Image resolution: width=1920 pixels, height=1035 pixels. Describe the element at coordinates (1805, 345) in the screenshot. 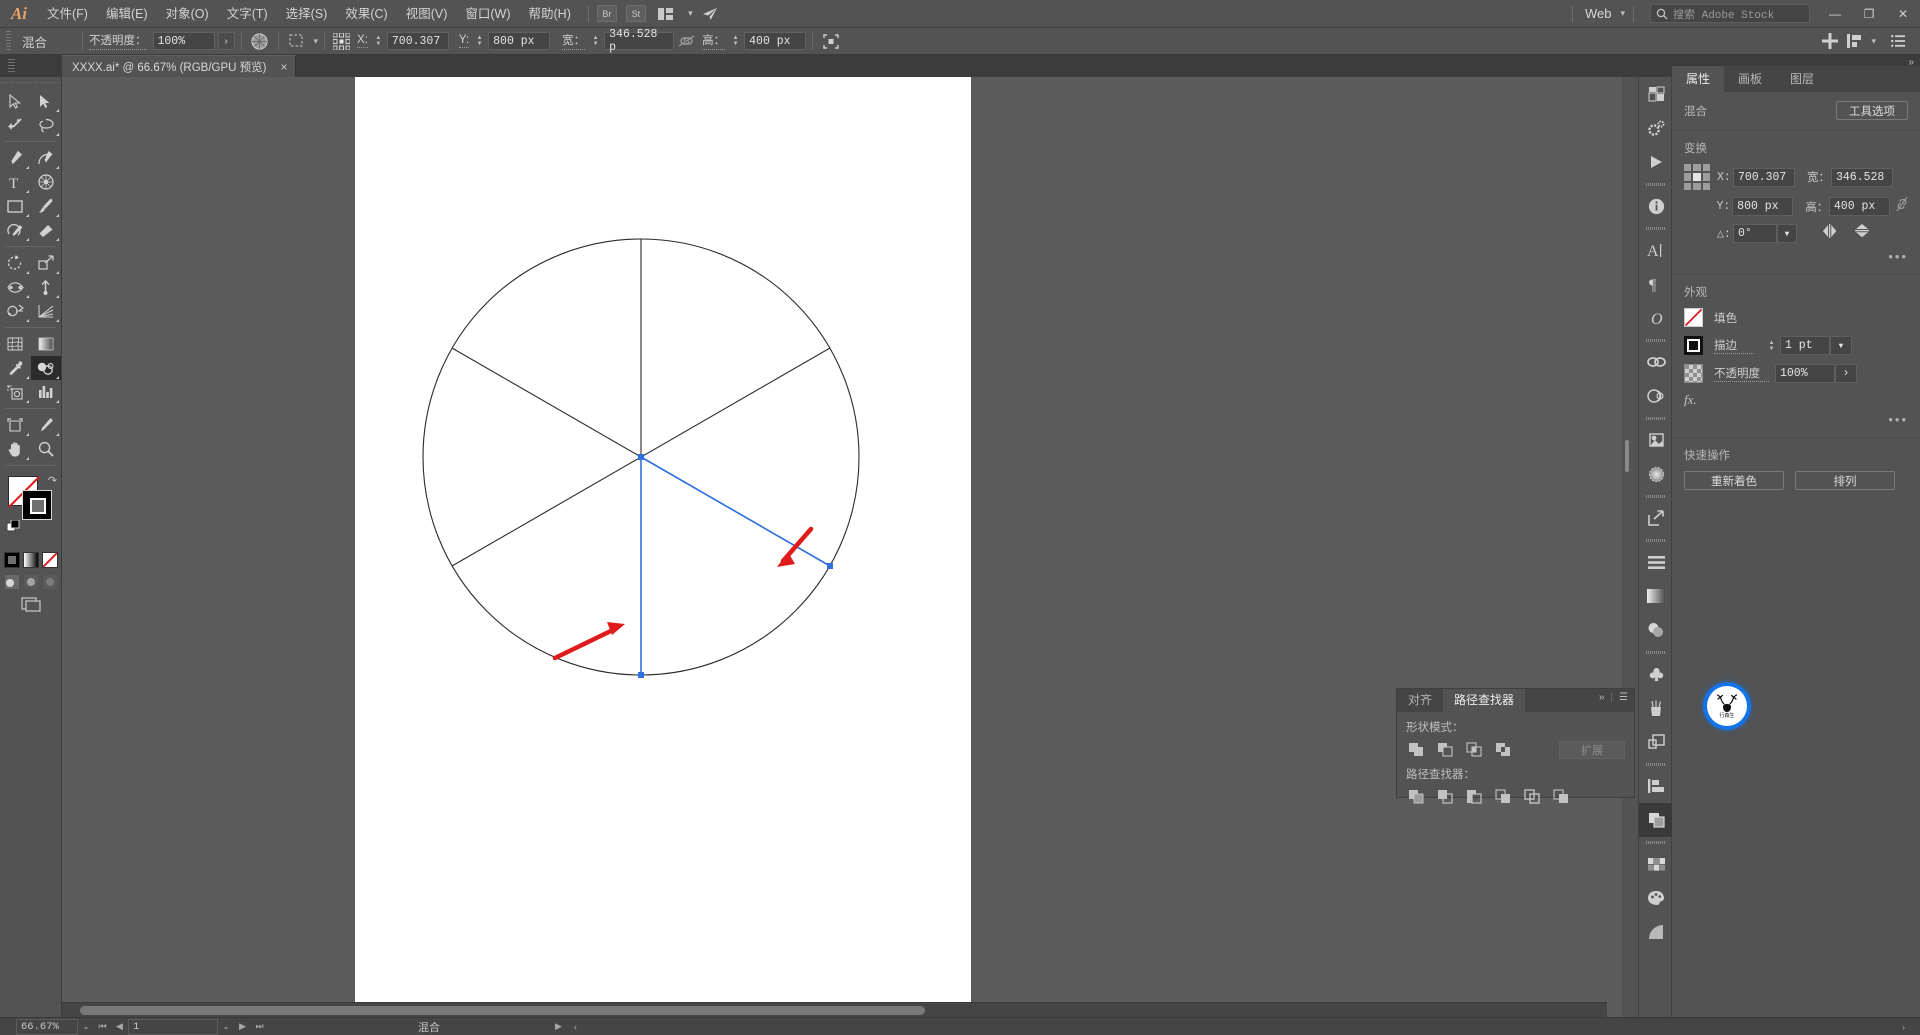

I see `stroke-weight-input: 1 pt` at that location.